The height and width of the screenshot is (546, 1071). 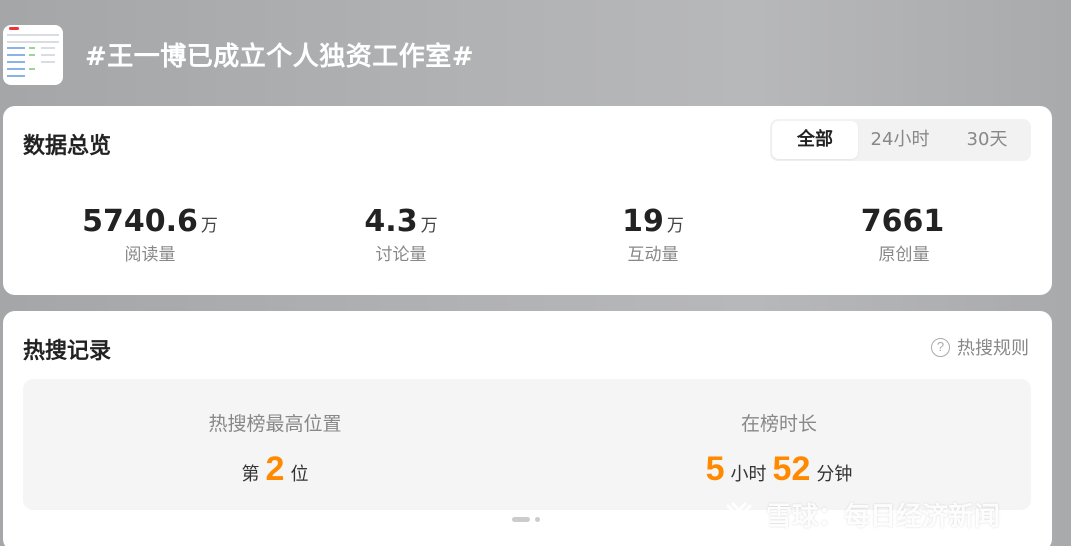 What do you see at coordinates (33, 55) in the screenshot?
I see `spreadsheet-thumbnail-icon` at bounding box center [33, 55].